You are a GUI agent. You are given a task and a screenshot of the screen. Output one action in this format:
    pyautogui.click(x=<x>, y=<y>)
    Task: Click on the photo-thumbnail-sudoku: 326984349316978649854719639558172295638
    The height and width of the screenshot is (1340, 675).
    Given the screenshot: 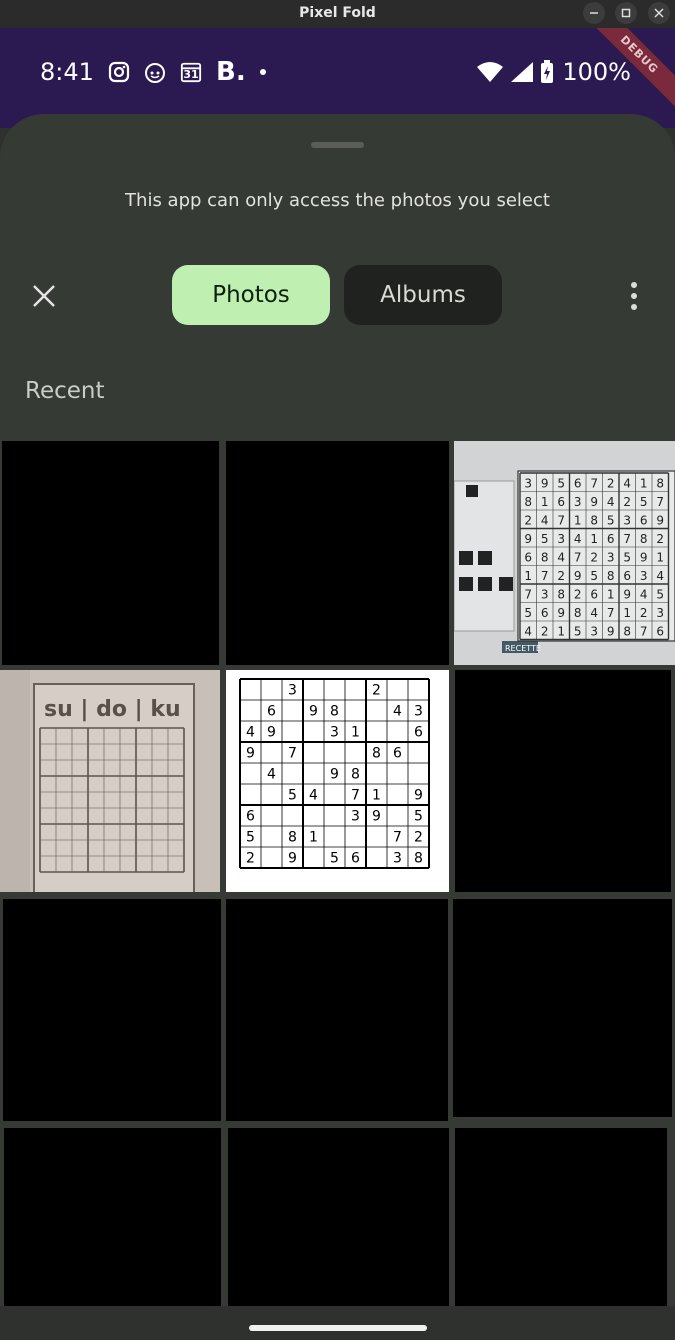 What is the action you would take?
    pyautogui.click(x=337, y=781)
    